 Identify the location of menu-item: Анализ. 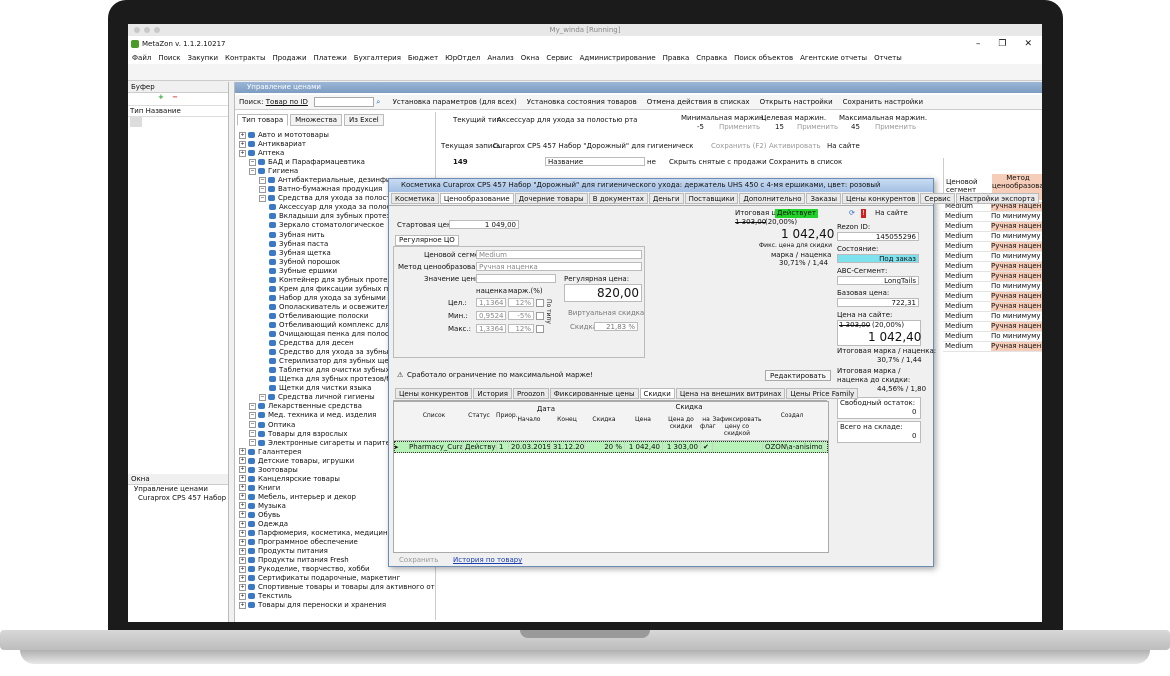
(500, 58).